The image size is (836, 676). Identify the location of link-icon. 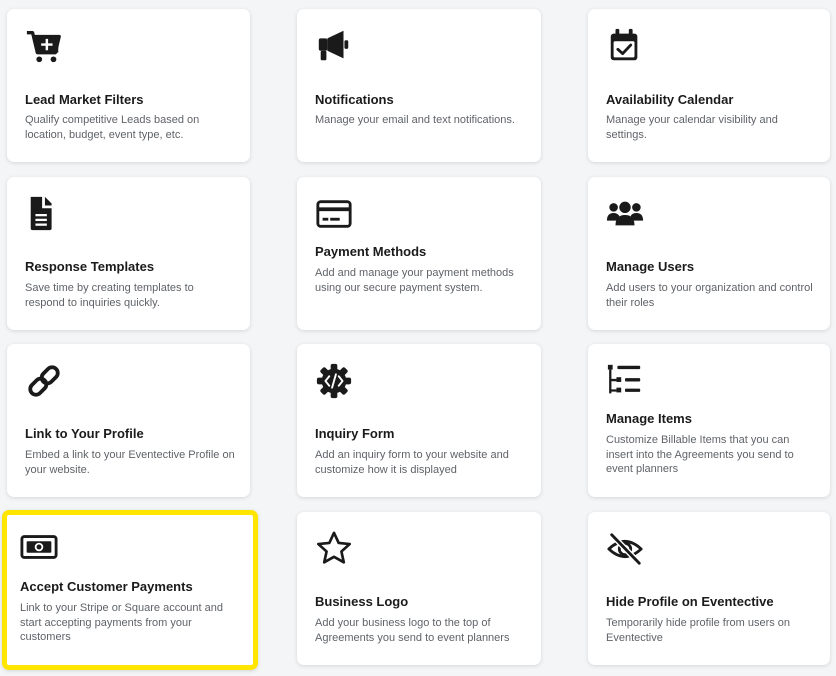
(44, 381).